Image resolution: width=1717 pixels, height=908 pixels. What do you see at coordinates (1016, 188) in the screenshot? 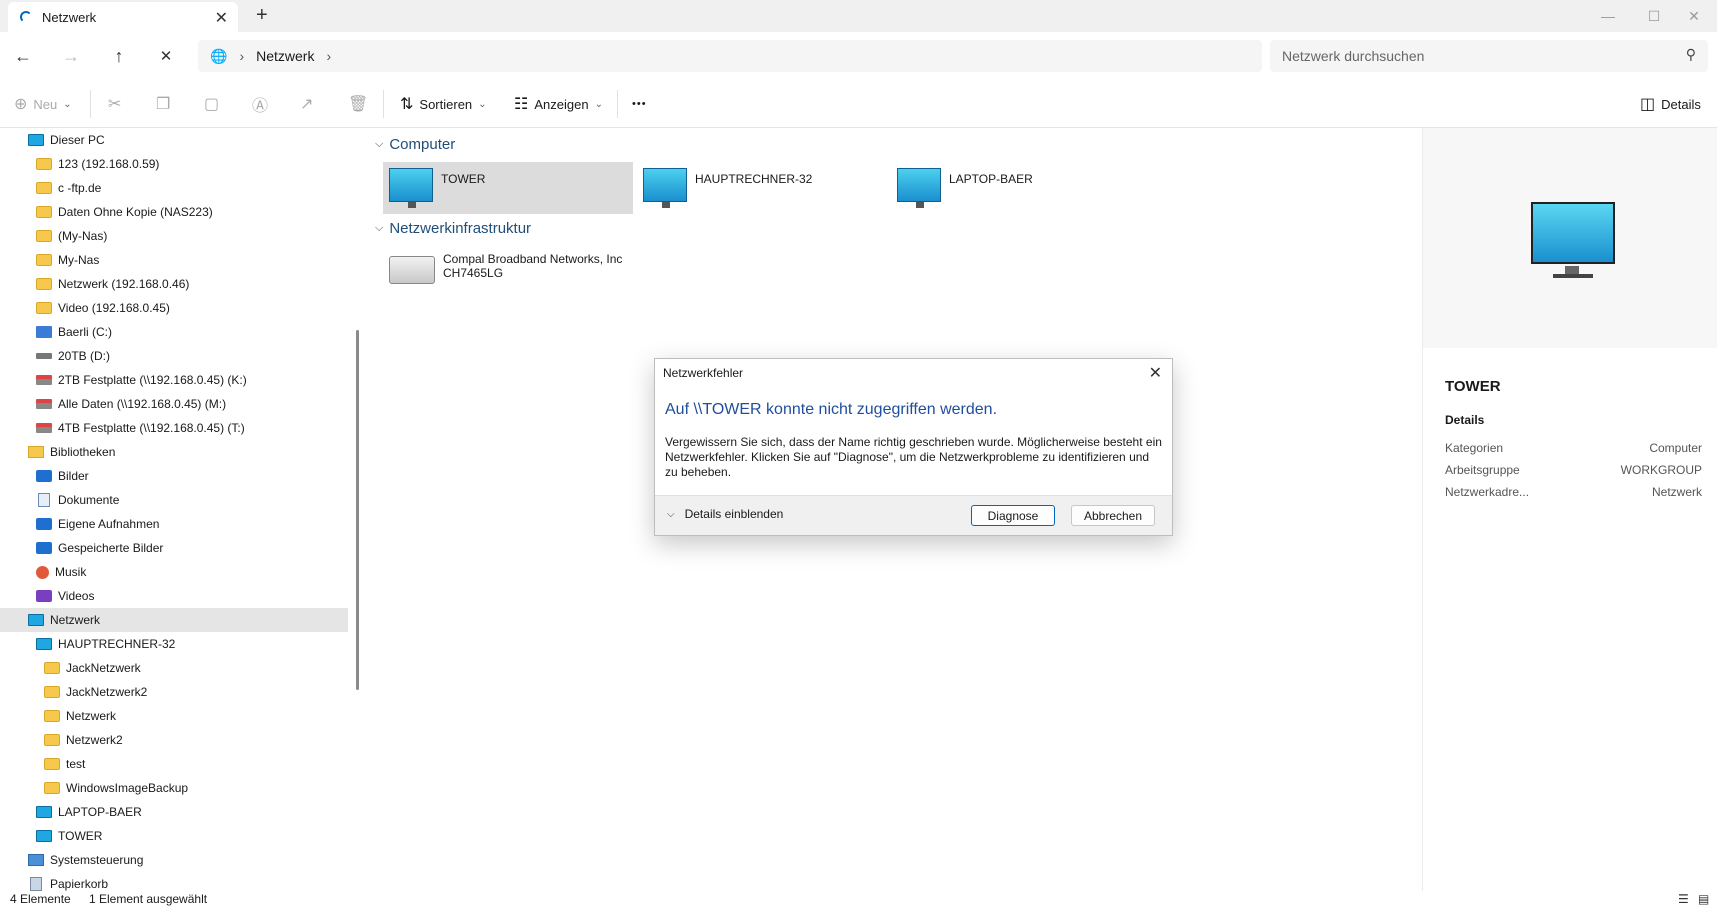
I see `network-item-laptop-baer: LAPTOP-BAER` at bounding box center [1016, 188].